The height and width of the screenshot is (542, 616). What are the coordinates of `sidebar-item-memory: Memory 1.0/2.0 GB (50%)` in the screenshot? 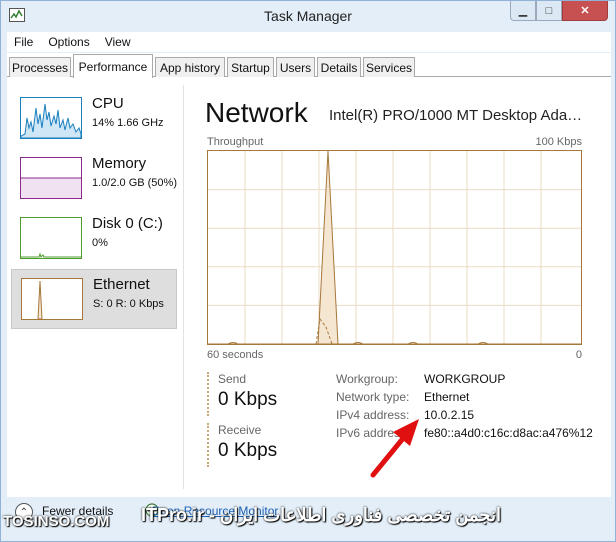 It's located at (94, 179).